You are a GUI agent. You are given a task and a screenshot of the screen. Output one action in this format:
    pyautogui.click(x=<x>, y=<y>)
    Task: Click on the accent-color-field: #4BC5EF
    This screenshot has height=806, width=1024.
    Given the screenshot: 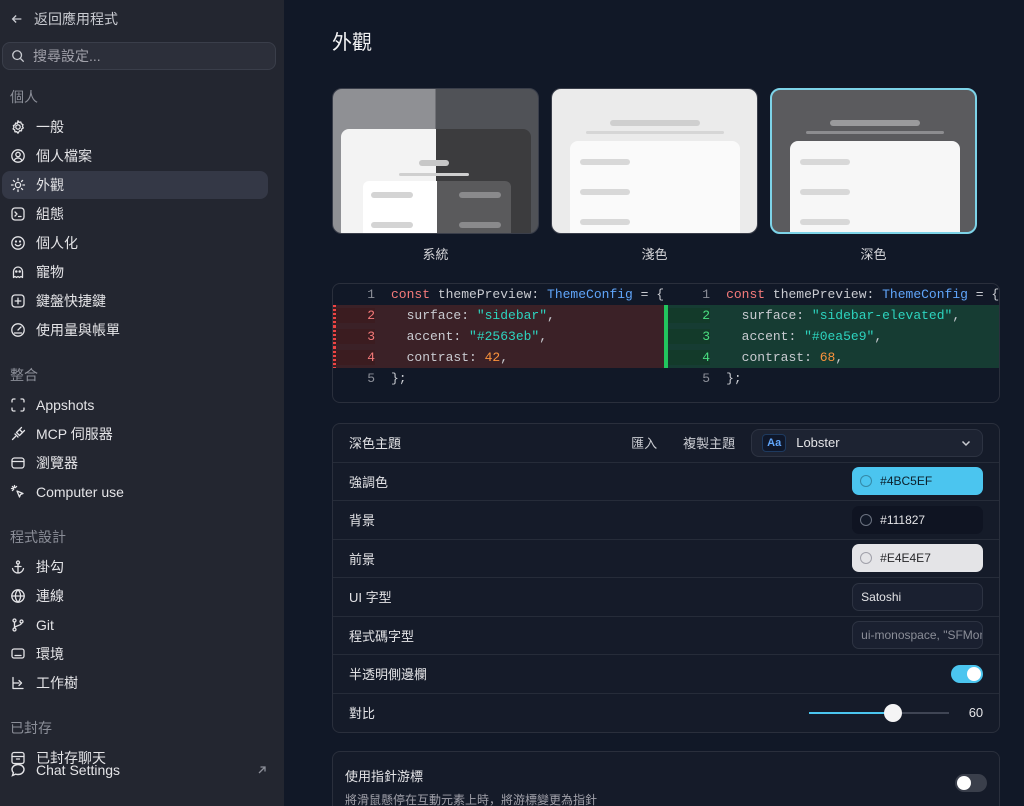 What is the action you would take?
    pyautogui.click(x=918, y=481)
    